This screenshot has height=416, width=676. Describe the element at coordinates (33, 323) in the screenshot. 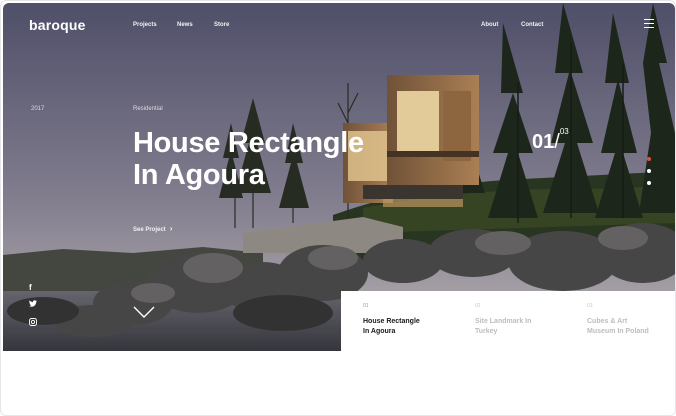

I see `instagram-icon` at that location.